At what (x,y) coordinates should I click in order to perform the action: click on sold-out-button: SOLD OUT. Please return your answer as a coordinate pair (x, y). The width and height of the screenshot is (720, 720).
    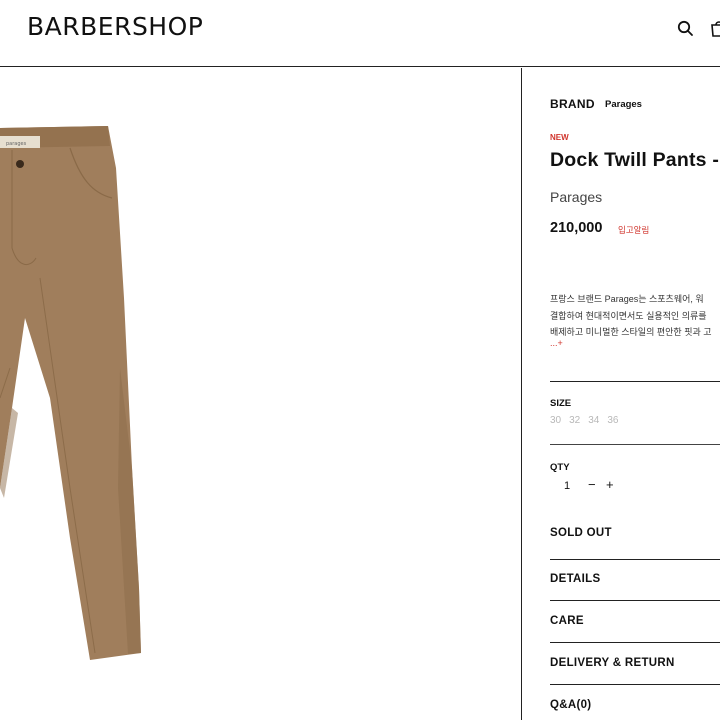
    Looking at the image, I should click on (581, 533).